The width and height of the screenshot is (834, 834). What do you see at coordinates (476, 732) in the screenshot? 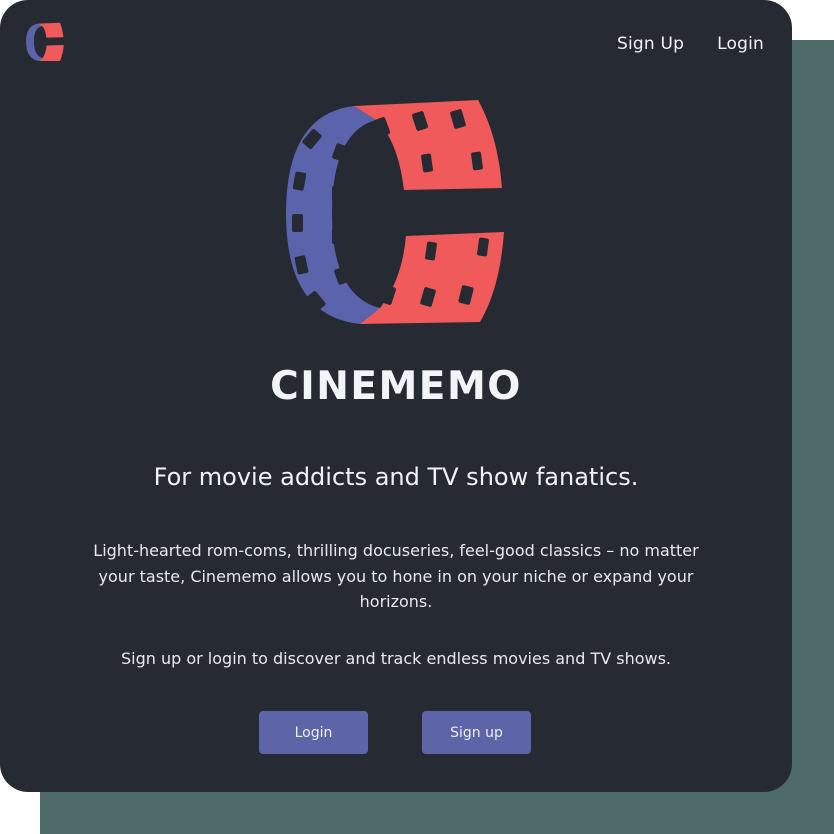
I see `signup-button: Sign up` at bounding box center [476, 732].